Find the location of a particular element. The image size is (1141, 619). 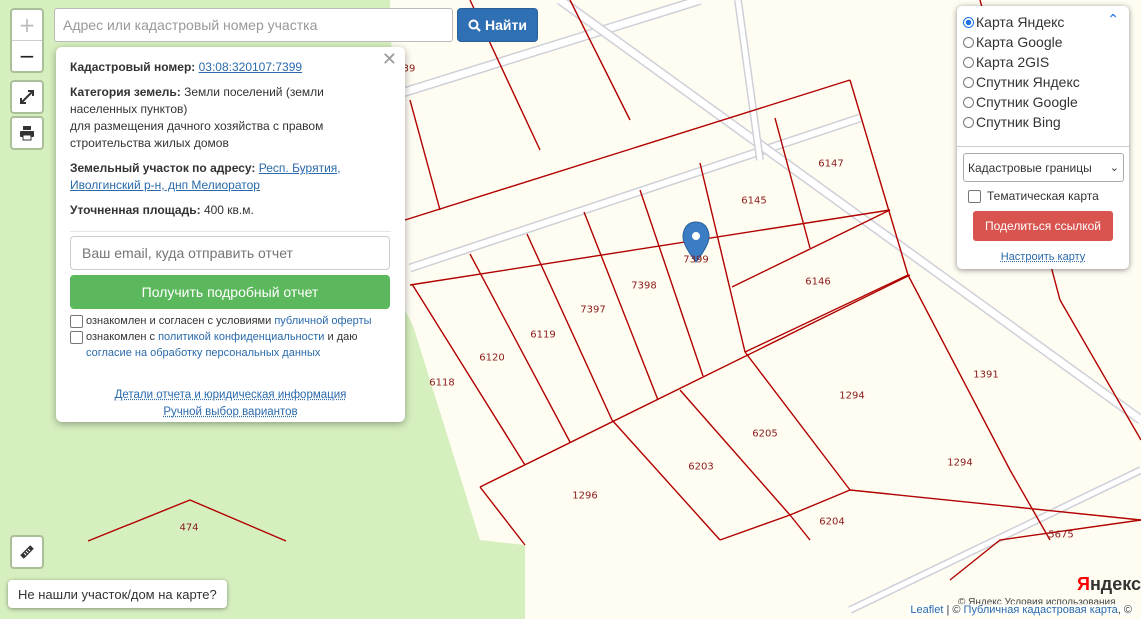

email-field is located at coordinates (230, 253).